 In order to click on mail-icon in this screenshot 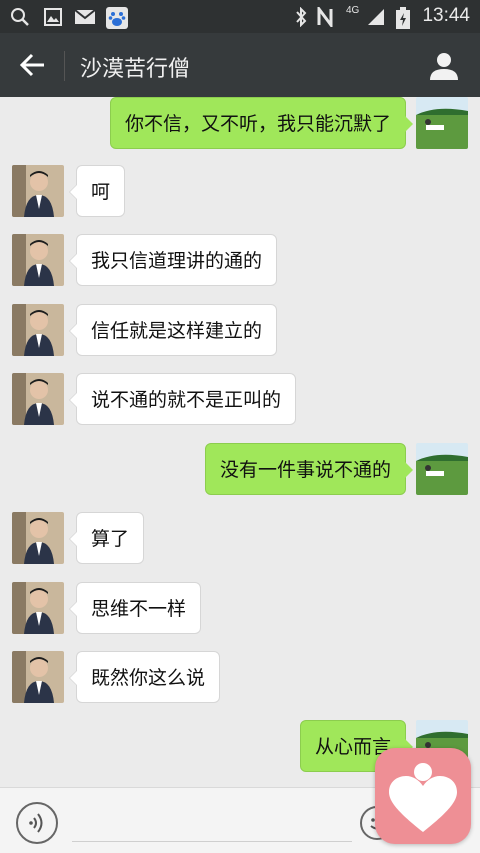, I will do `click(85, 16)`.